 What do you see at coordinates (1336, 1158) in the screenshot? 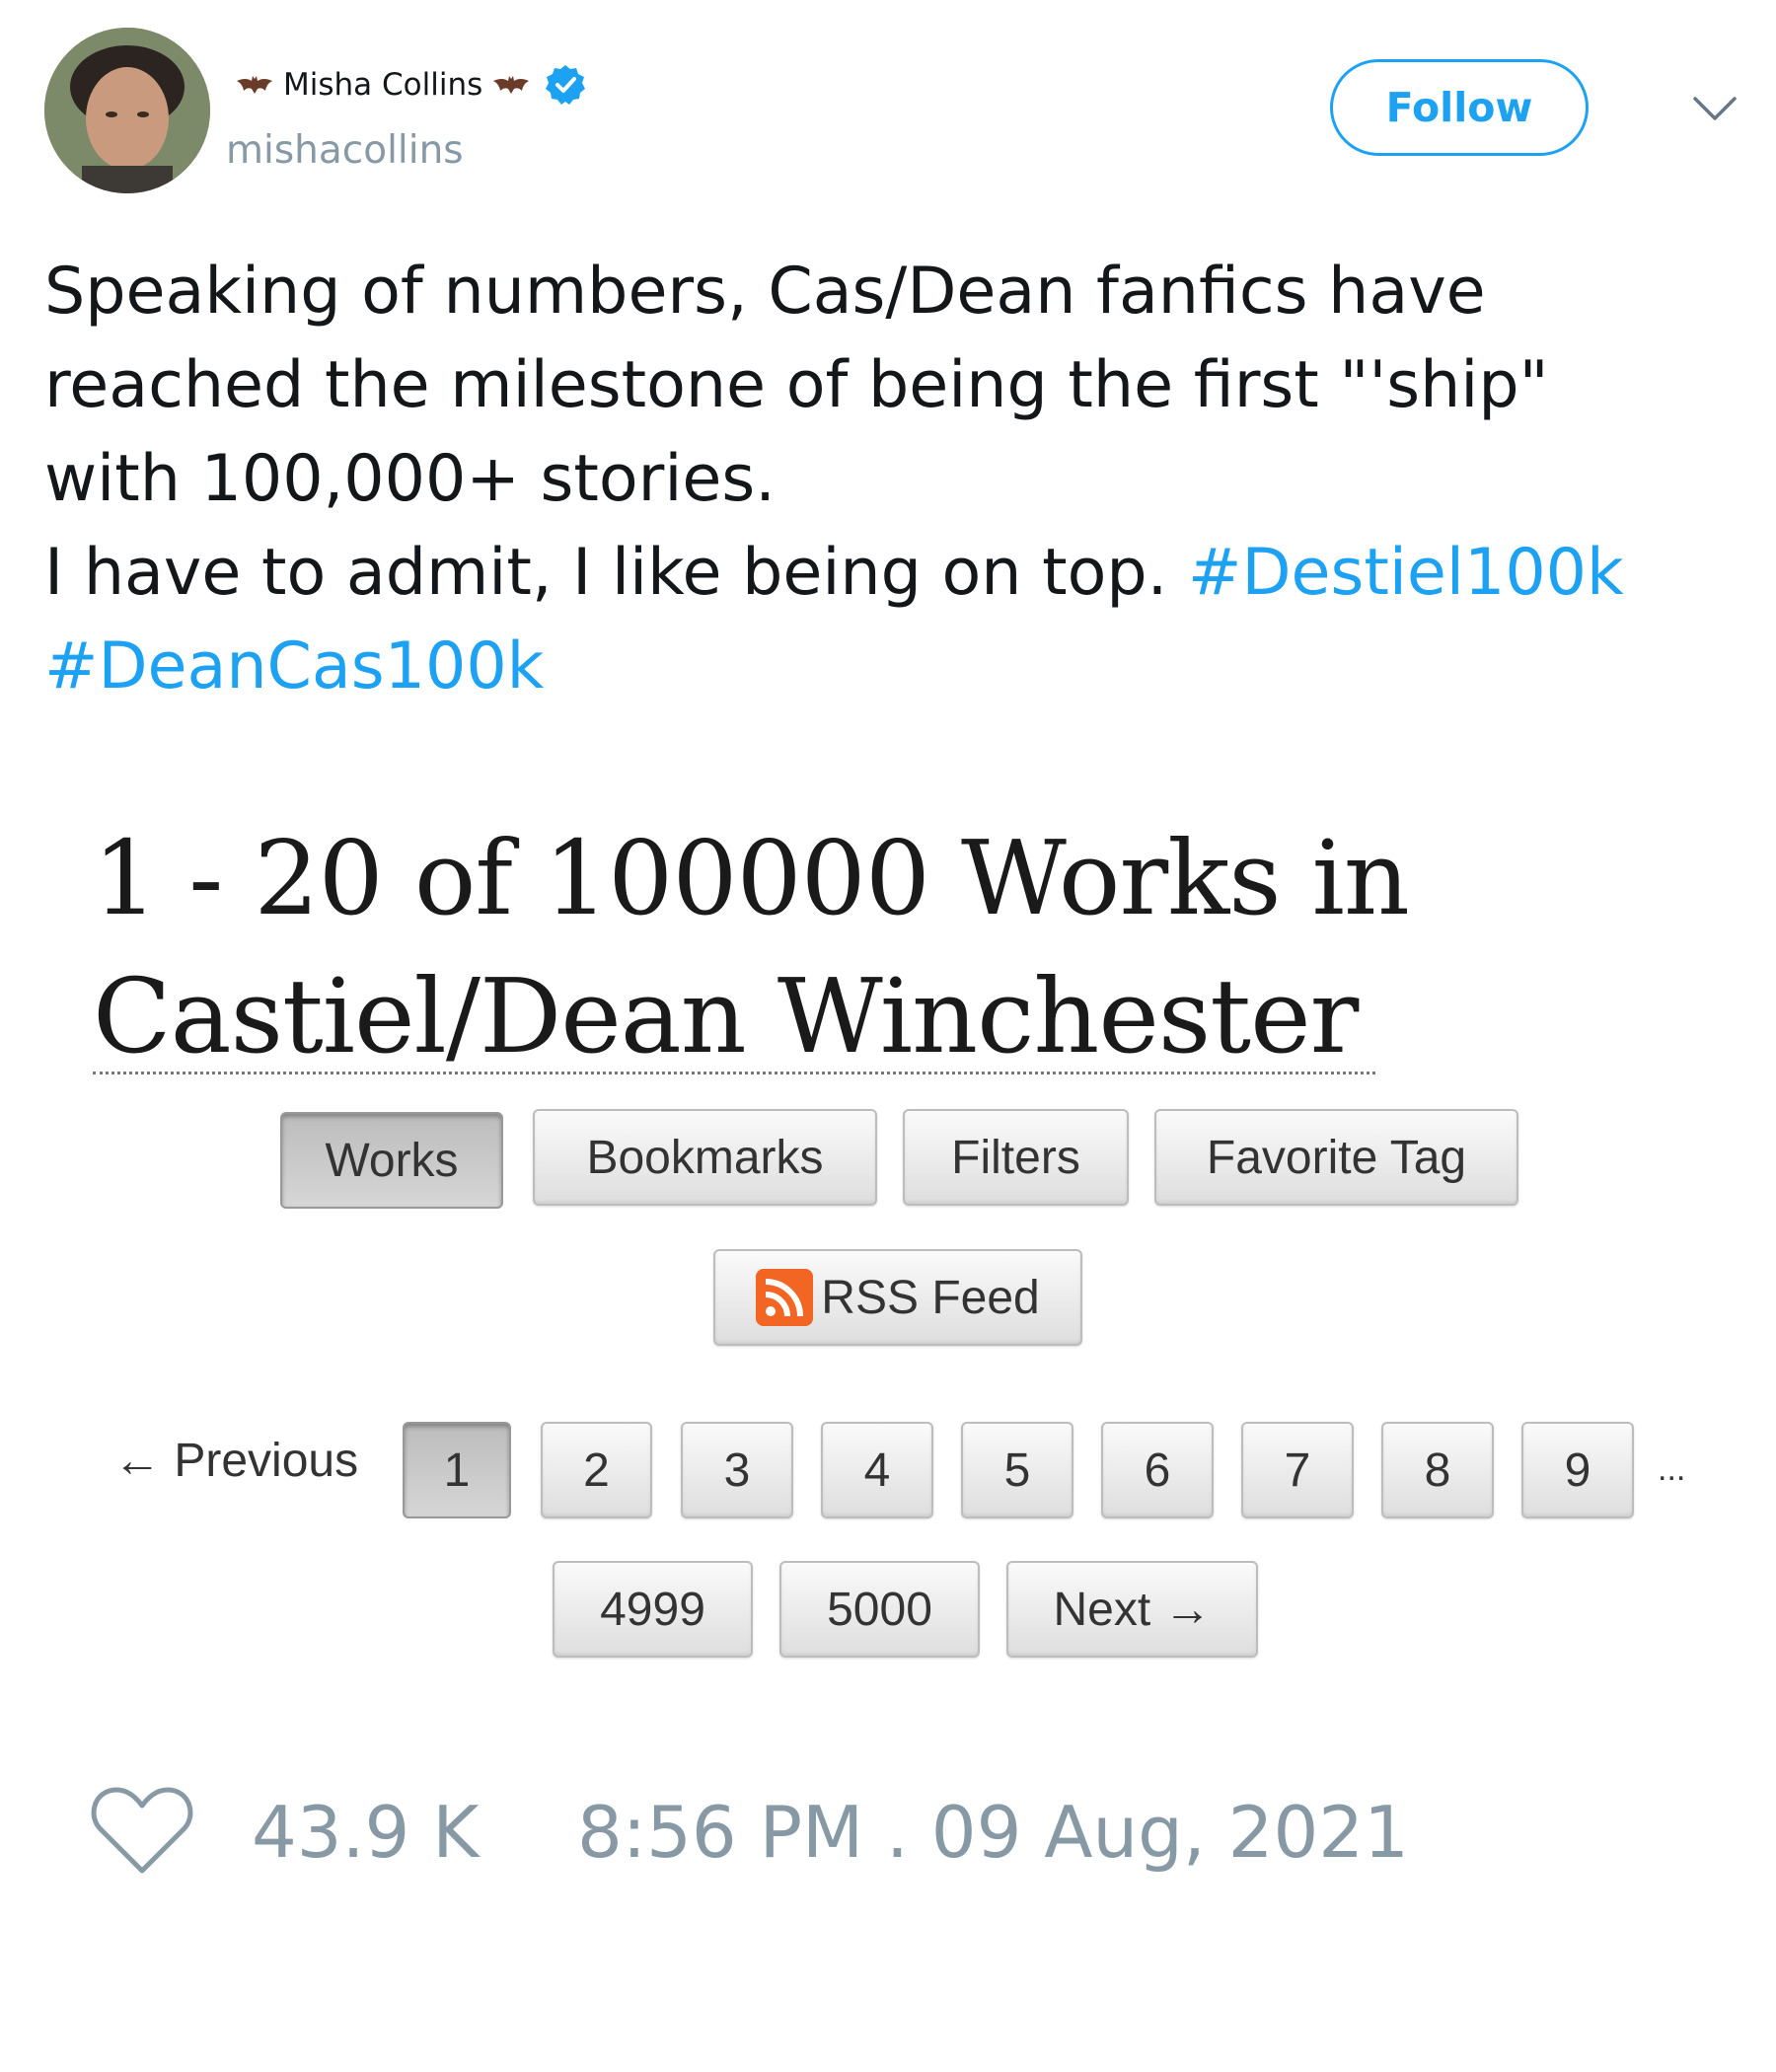
I see `nav-button-favorite-tag: Favorite Tag` at bounding box center [1336, 1158].